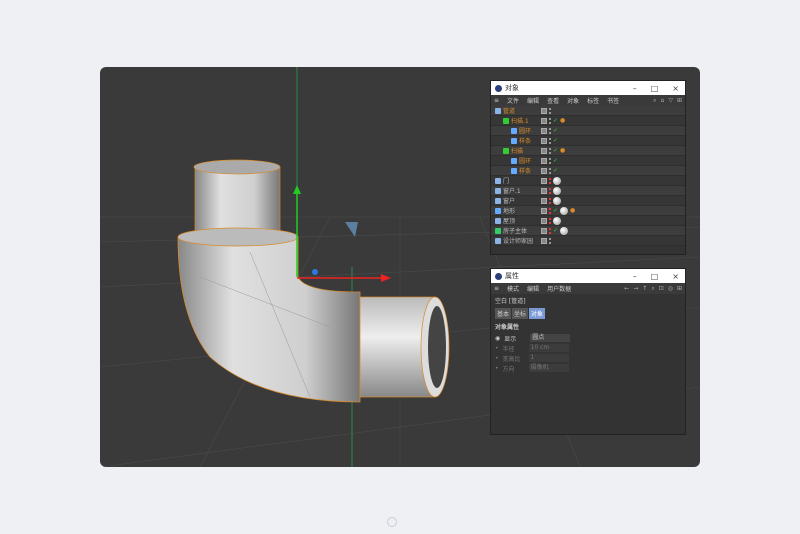  What do you see at coordinates (513, 288) in the screenshot?
I see `menu-item: 模式` at bounding box center [513, 288].